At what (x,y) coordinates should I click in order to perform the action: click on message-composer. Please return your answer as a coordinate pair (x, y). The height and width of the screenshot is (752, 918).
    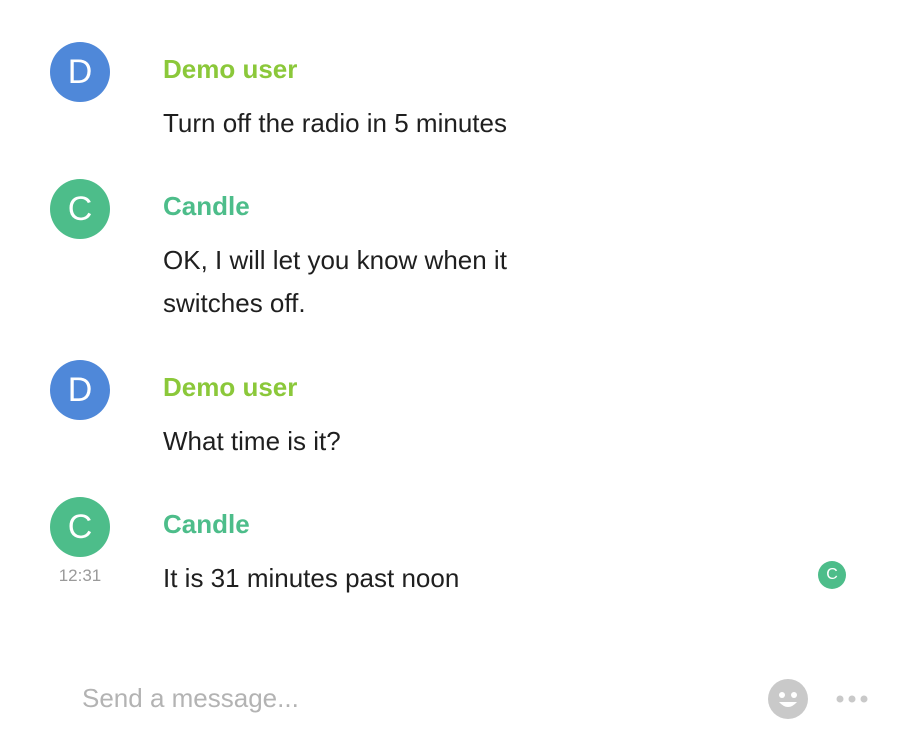
    Looking at the image, I should click on (459, 698).